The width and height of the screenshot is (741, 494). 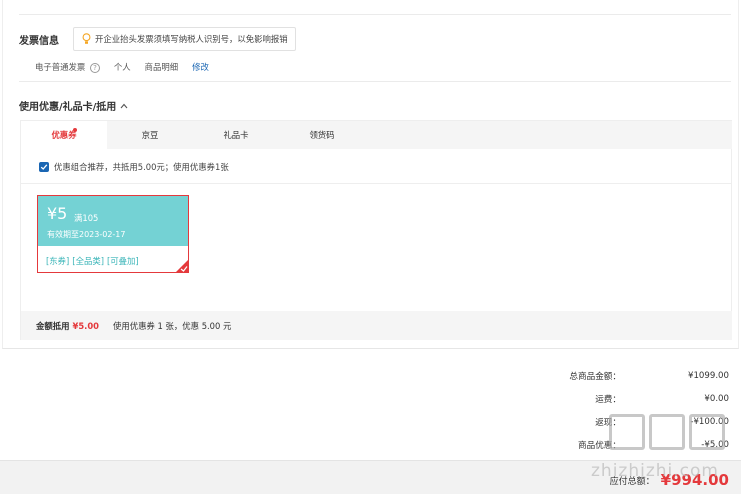 I want to click on tab-redeem-code: 领货码, so click(x=322, y=135).